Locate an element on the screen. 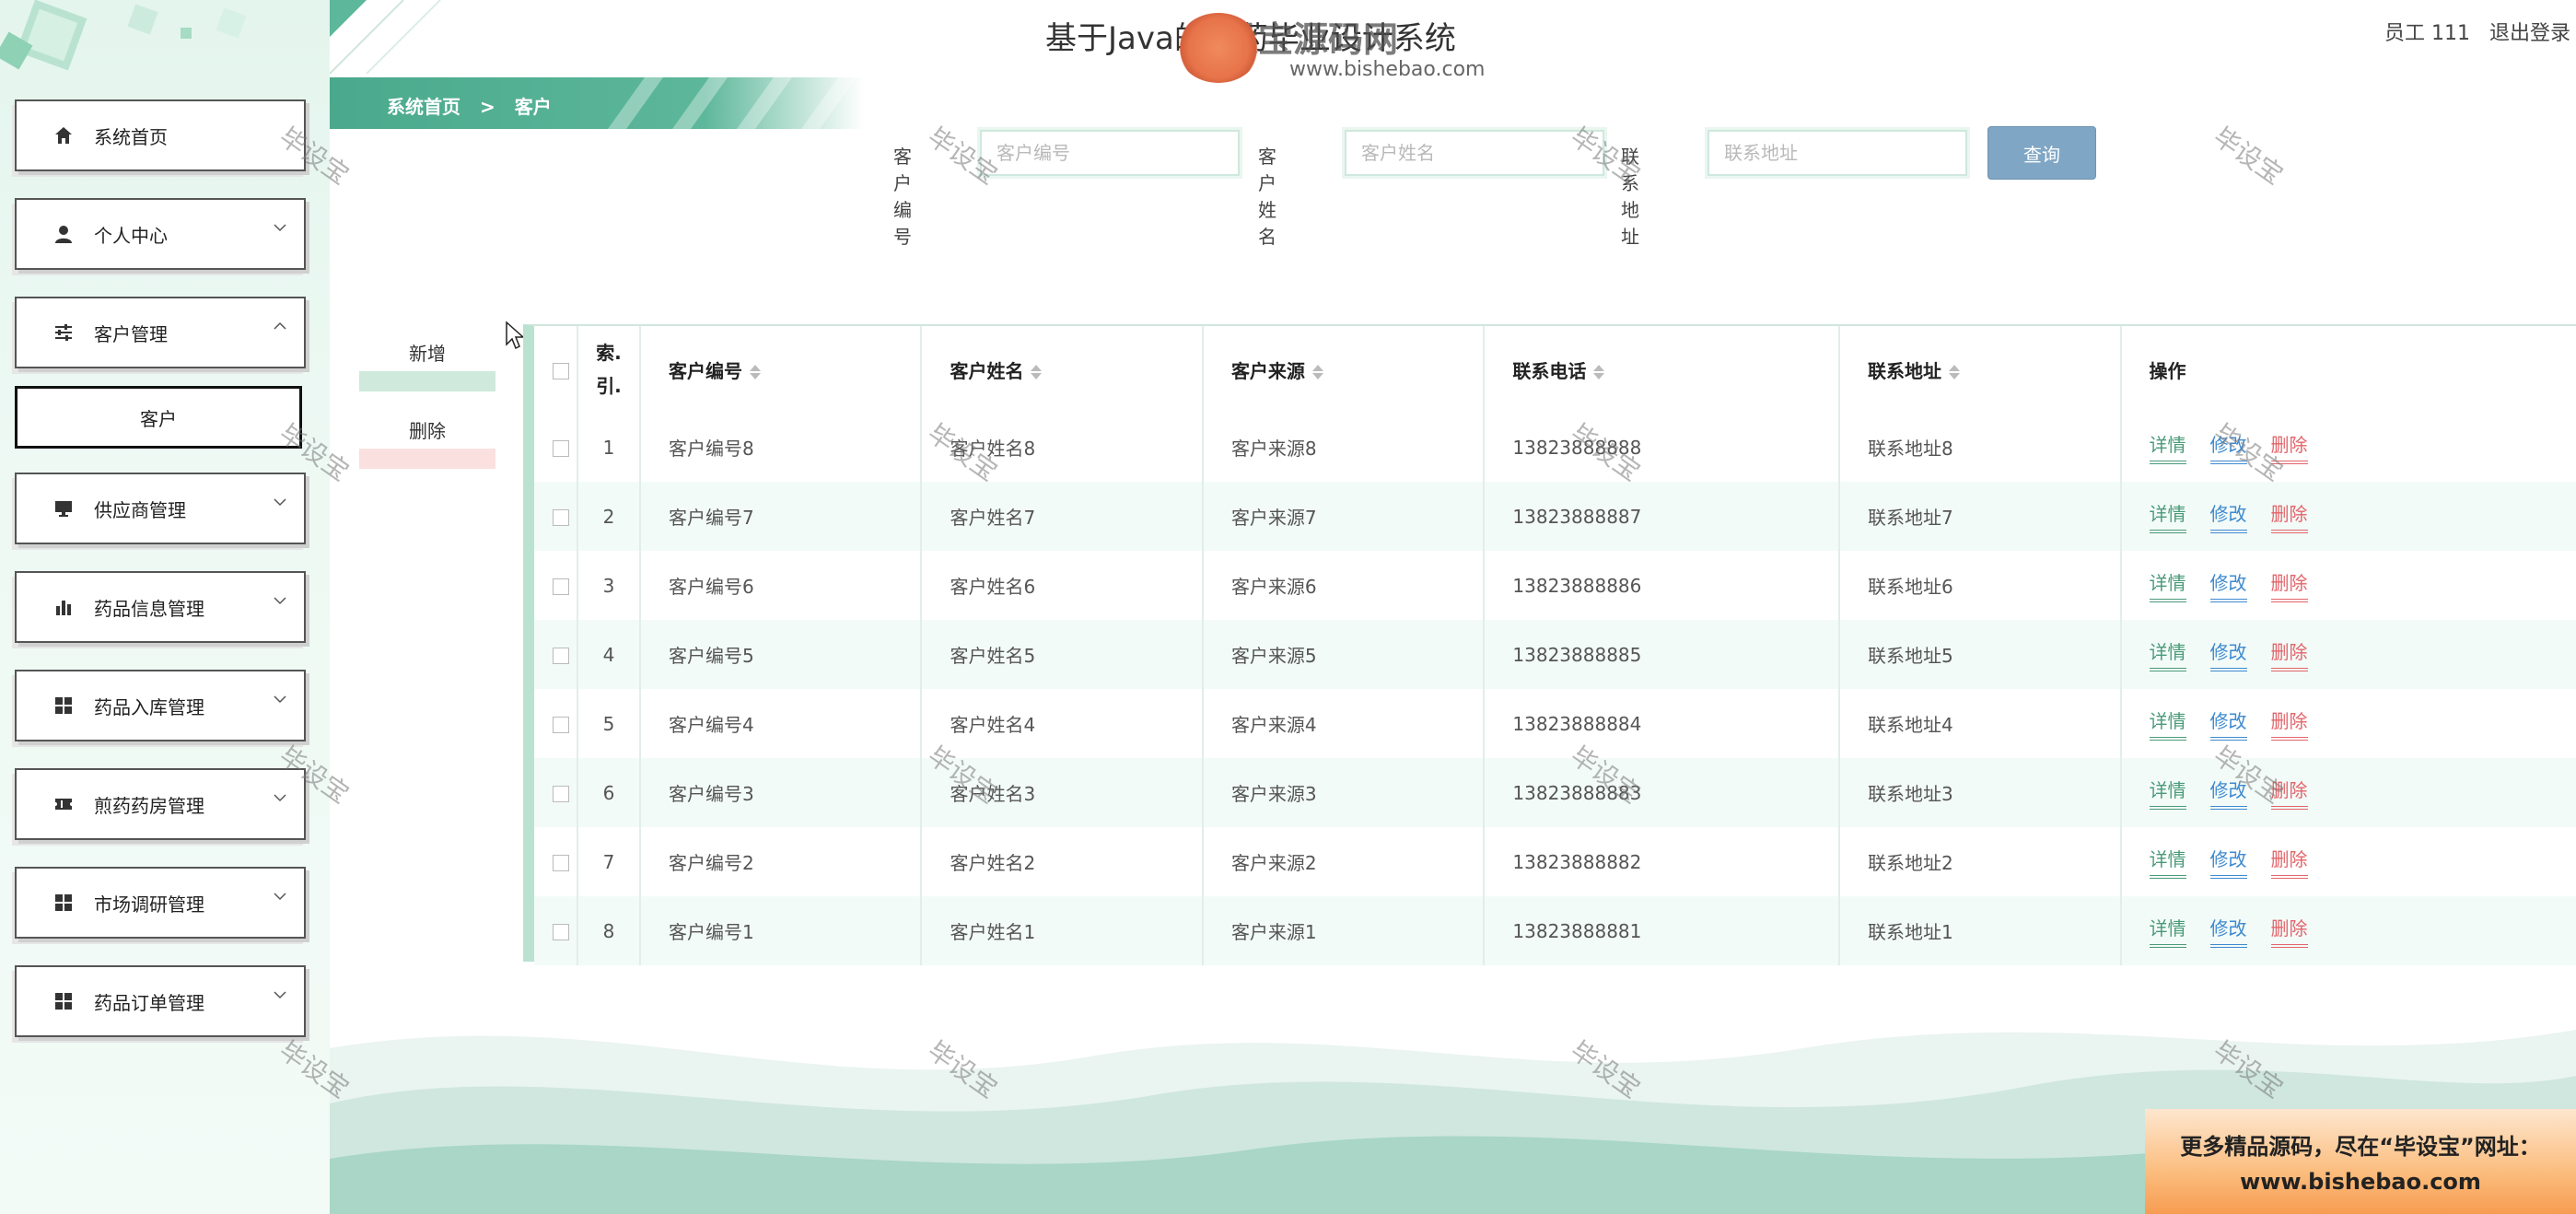 The height and width of the screenshot is (1214, 2576). sidebar-item-label: 煎药药房管理 is located at coordinates (149, 805).